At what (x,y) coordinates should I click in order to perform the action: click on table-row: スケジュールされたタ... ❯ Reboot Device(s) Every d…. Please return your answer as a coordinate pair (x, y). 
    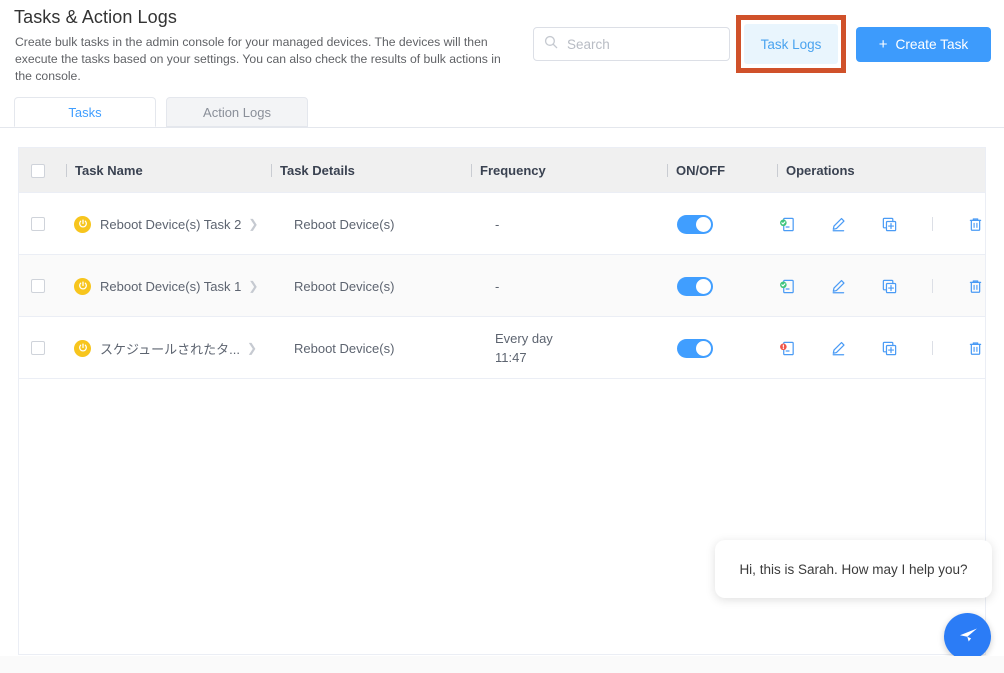
    Looking at the image, I should click on (502, 348).